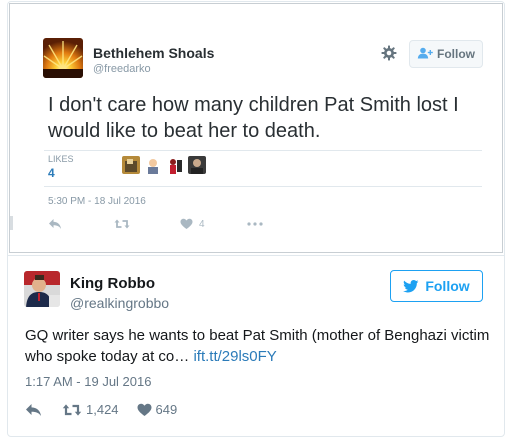  I want to click on like-count: 4, so click(202, 224).